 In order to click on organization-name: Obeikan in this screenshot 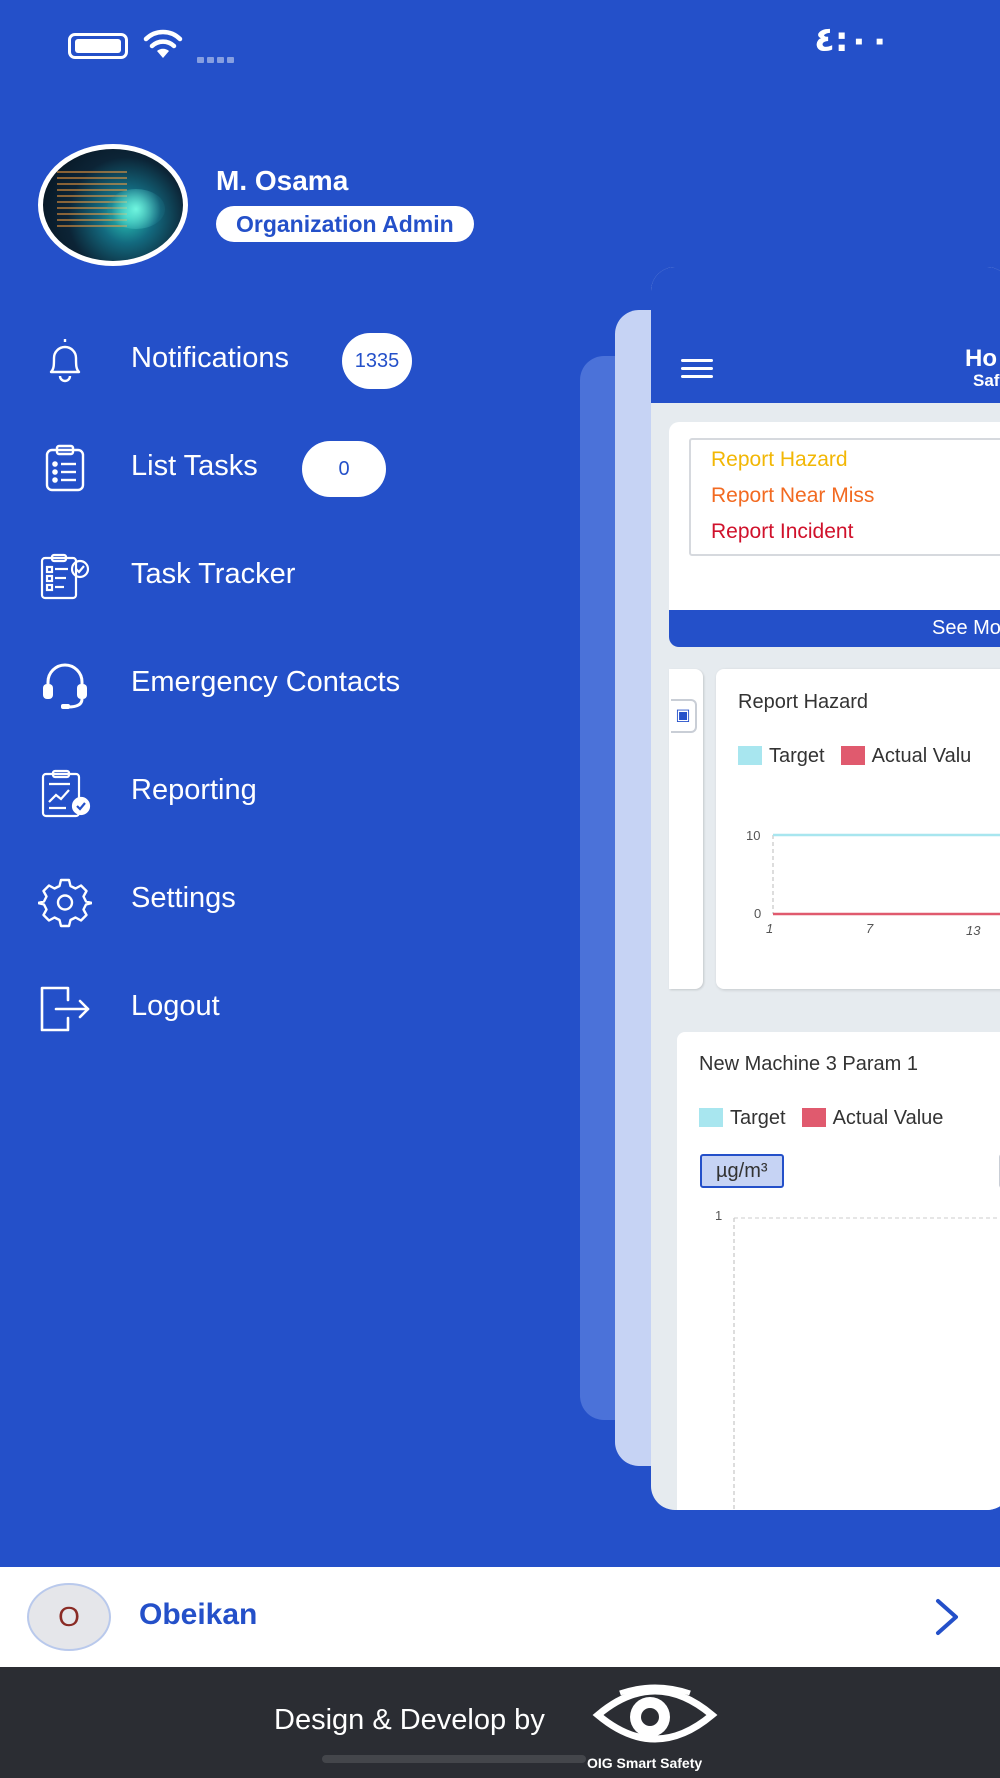, I will do `click(198, 1614)`.